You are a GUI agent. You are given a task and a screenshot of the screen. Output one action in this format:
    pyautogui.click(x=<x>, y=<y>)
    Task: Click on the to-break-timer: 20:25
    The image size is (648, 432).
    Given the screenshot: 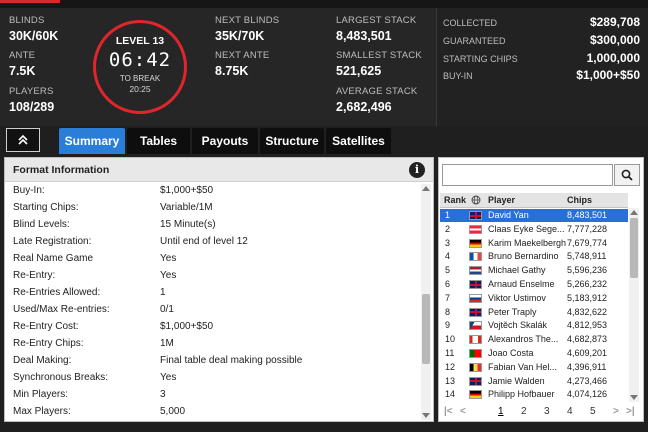 What is the action you would take?
    pyautogui.click(x=140, y=89)
    